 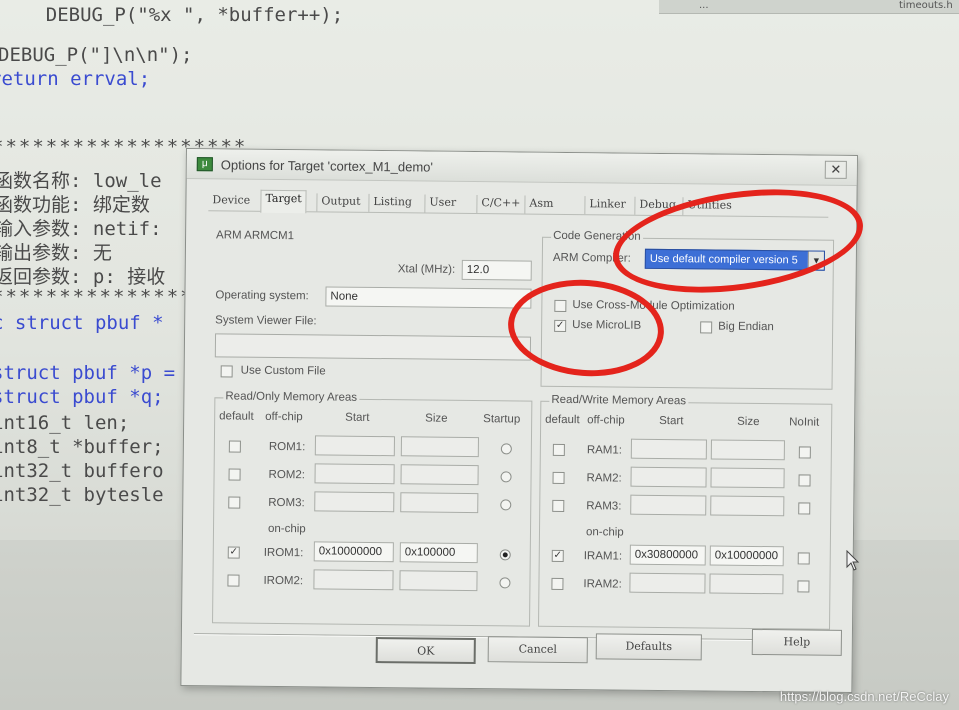 What do you see at coordinates (340, 202) in the screenshot?
I see `tab-output: Output` at bounding box center [340, 202].